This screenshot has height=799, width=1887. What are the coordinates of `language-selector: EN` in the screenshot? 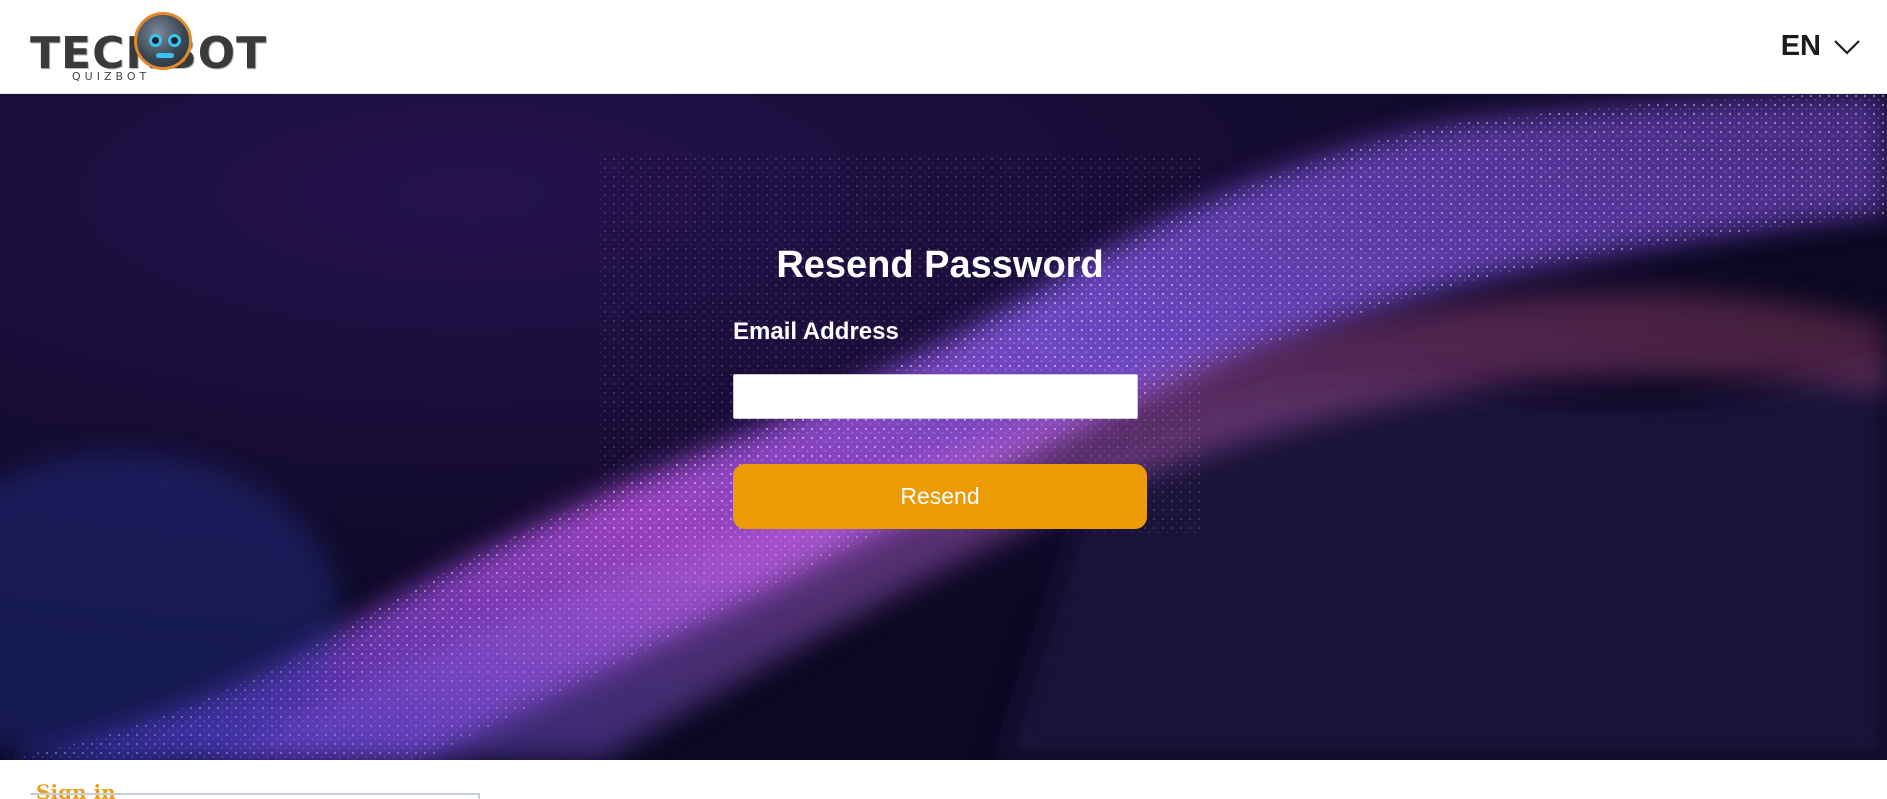 It's located at (1821, 46).